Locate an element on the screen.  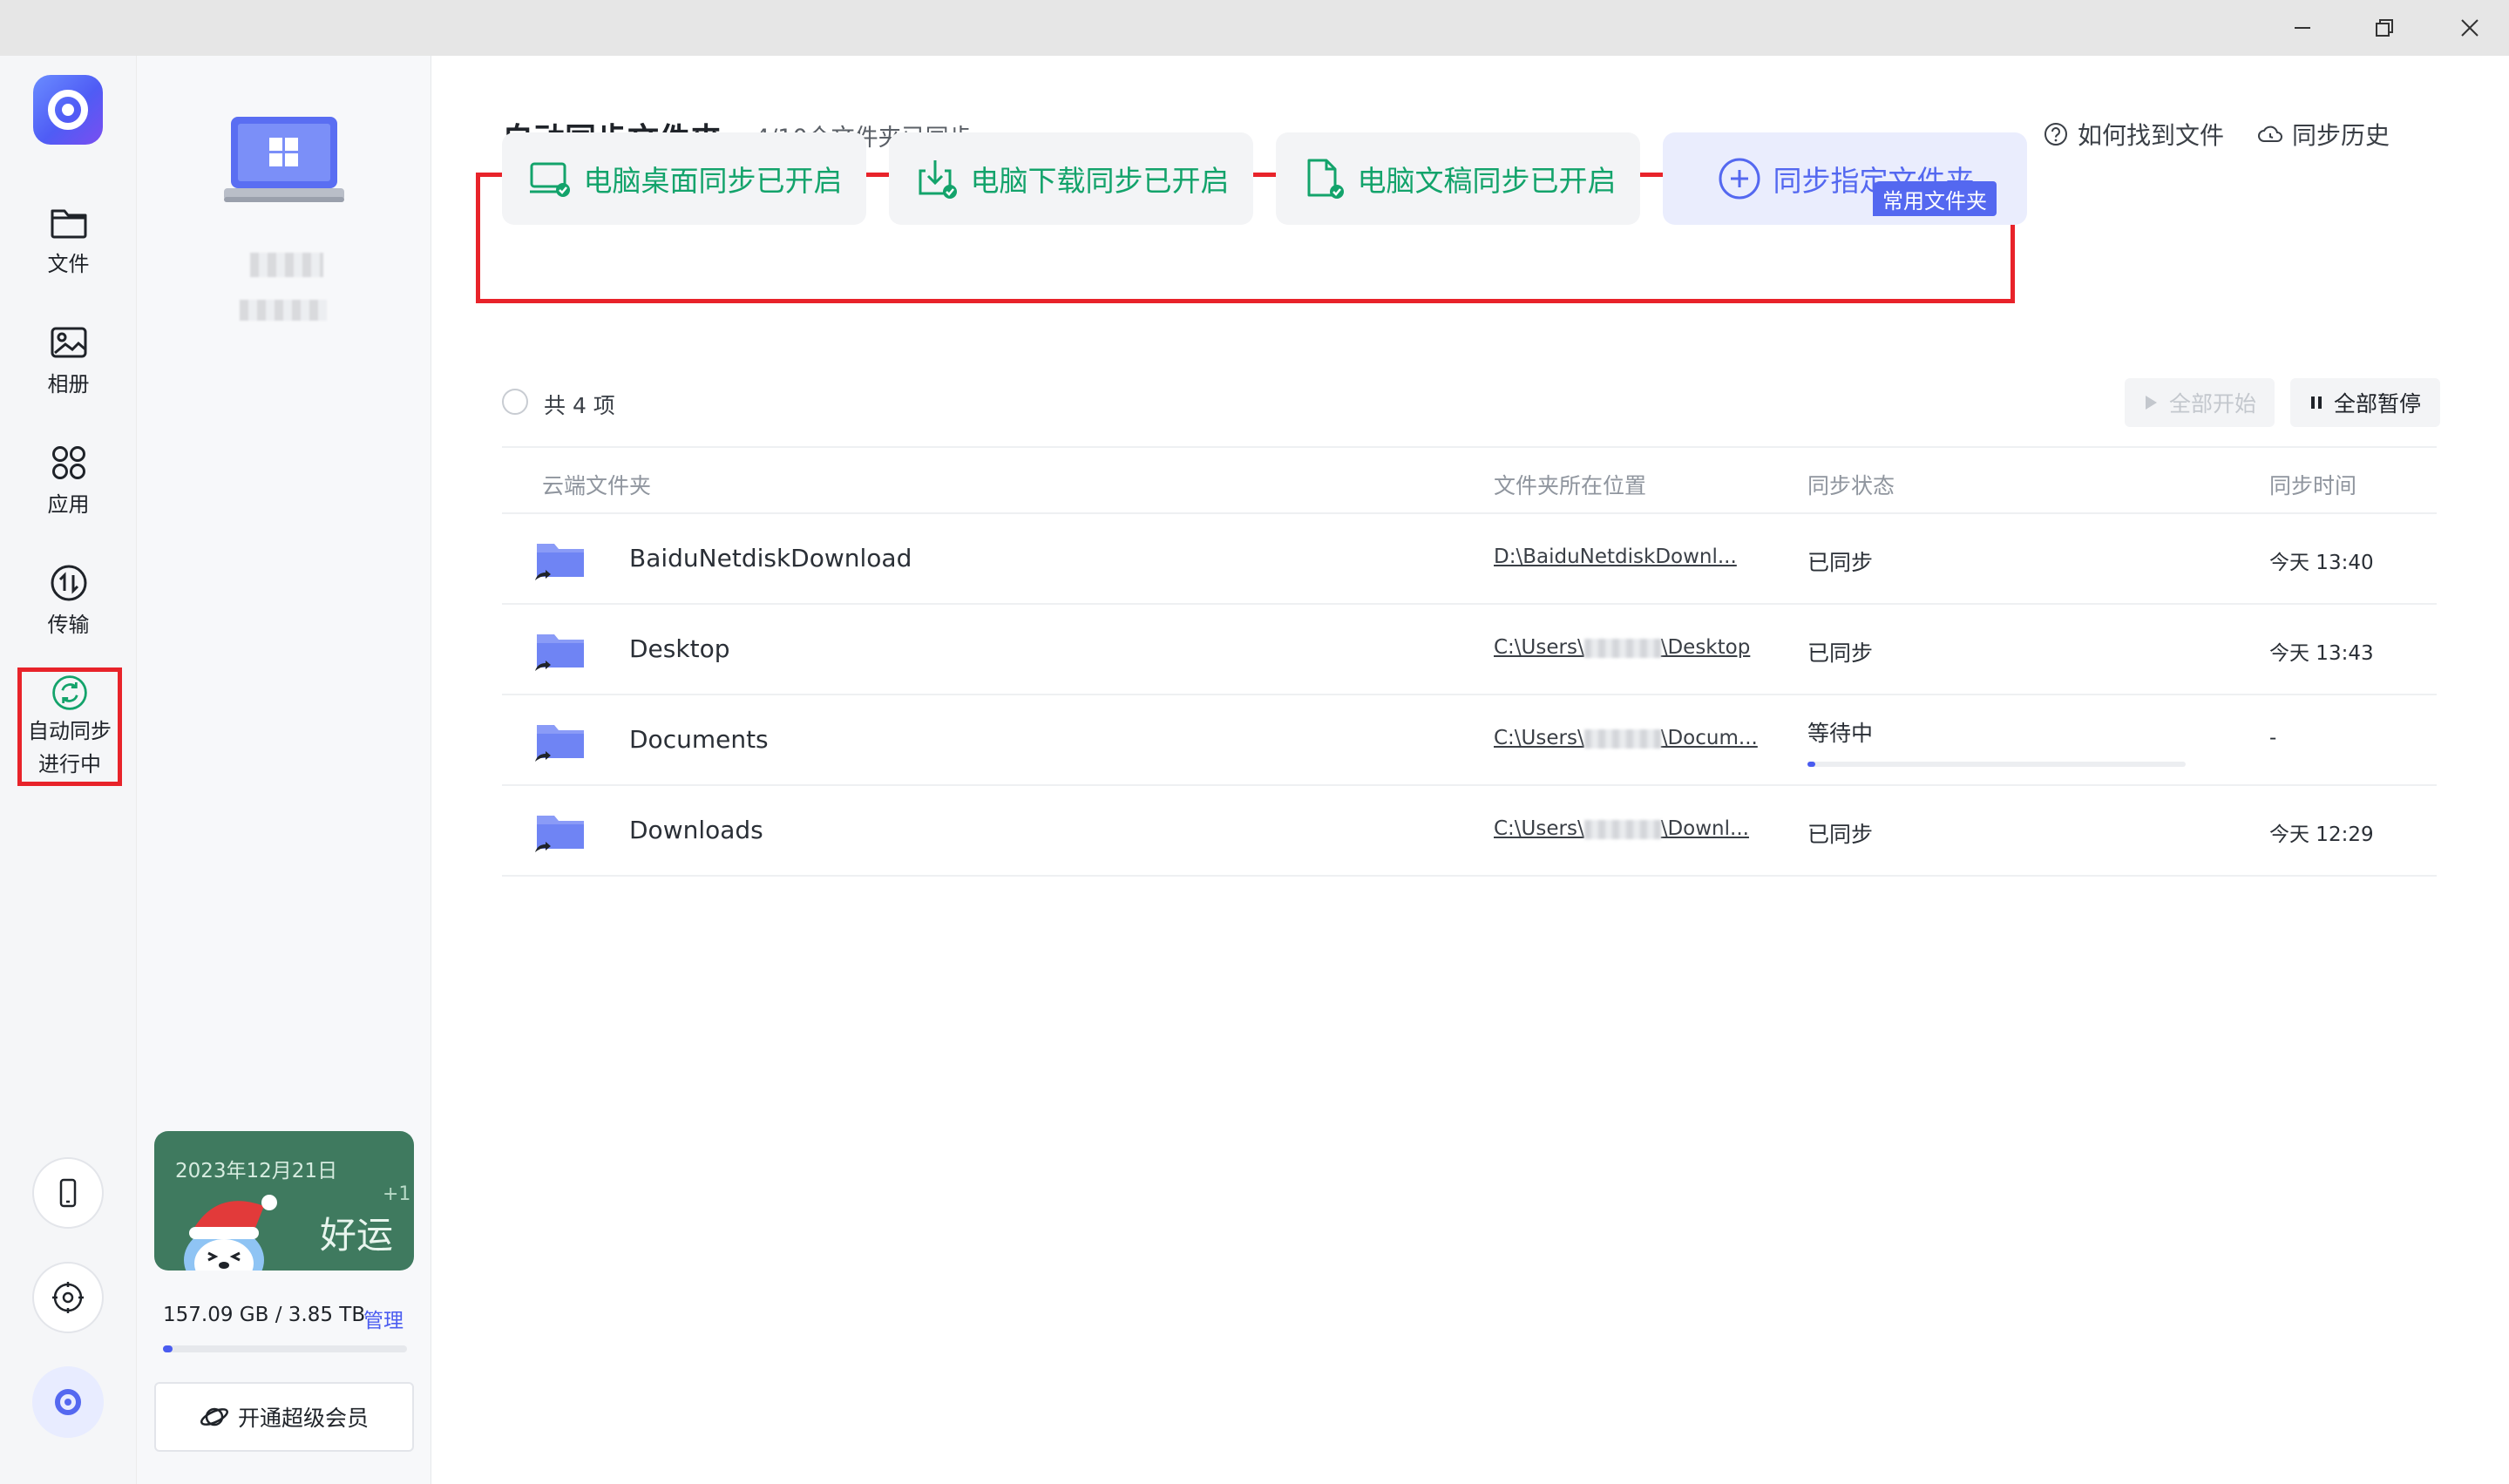
start-all-button: 全部开始 is located at coordinates (2200, 402).